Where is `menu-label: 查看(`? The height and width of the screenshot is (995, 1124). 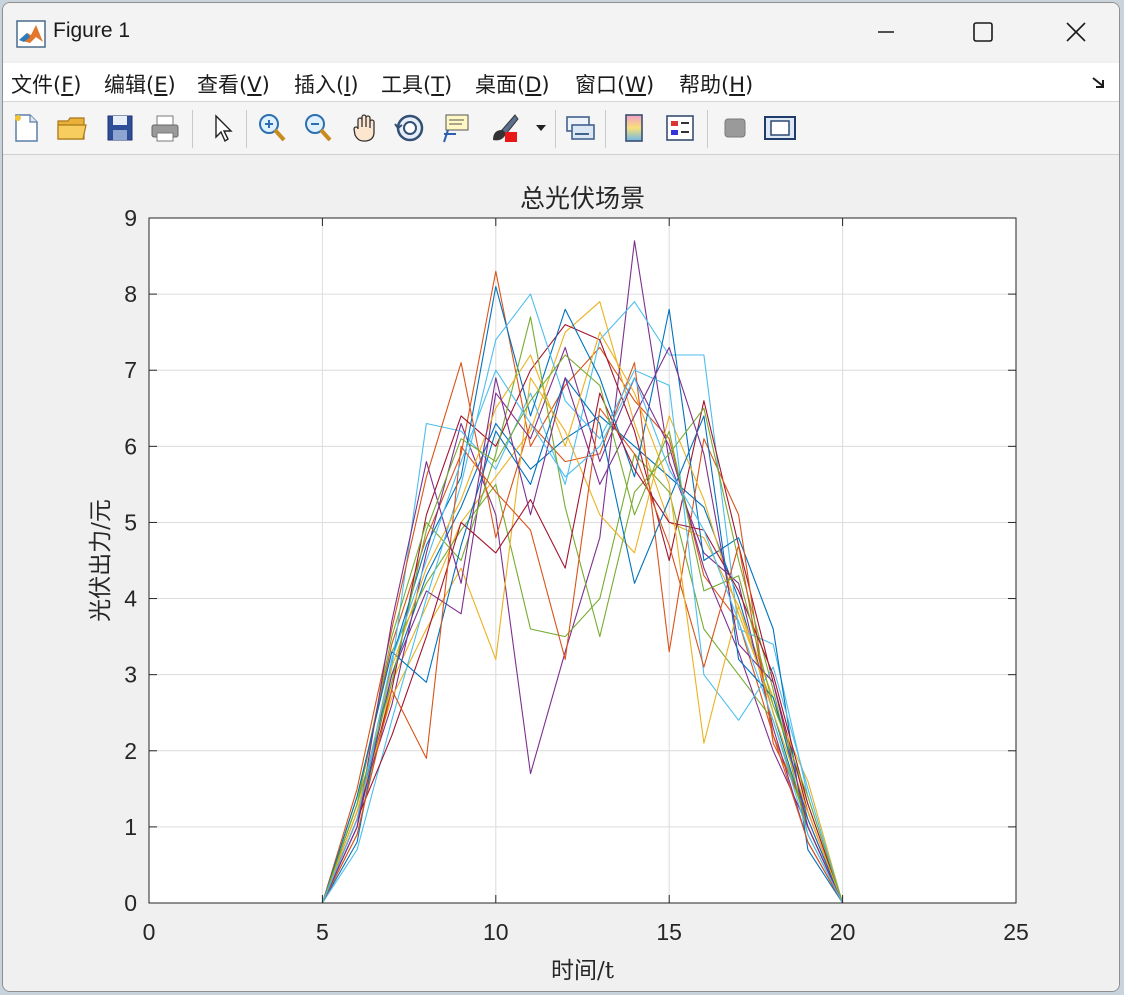
menu-label: 查看( is located at coordinates (222, 85).